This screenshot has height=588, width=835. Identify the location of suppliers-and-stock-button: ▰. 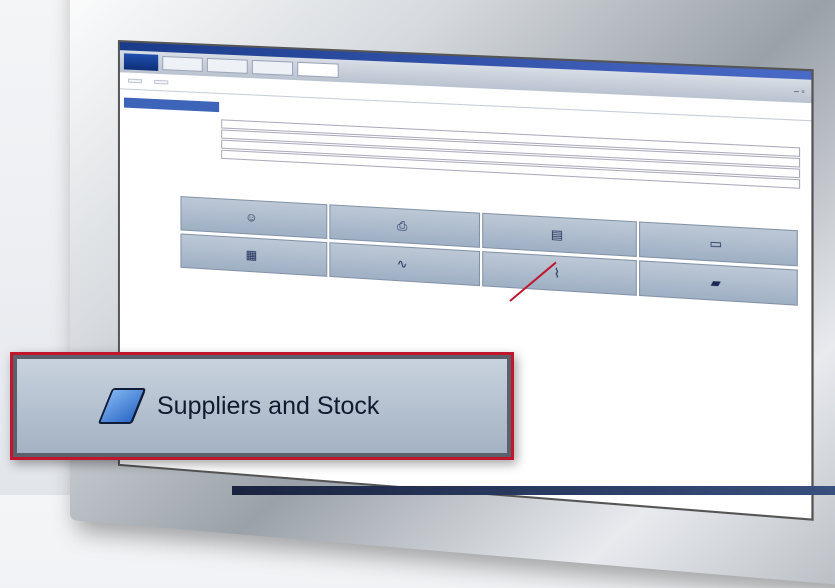
(718, 283).